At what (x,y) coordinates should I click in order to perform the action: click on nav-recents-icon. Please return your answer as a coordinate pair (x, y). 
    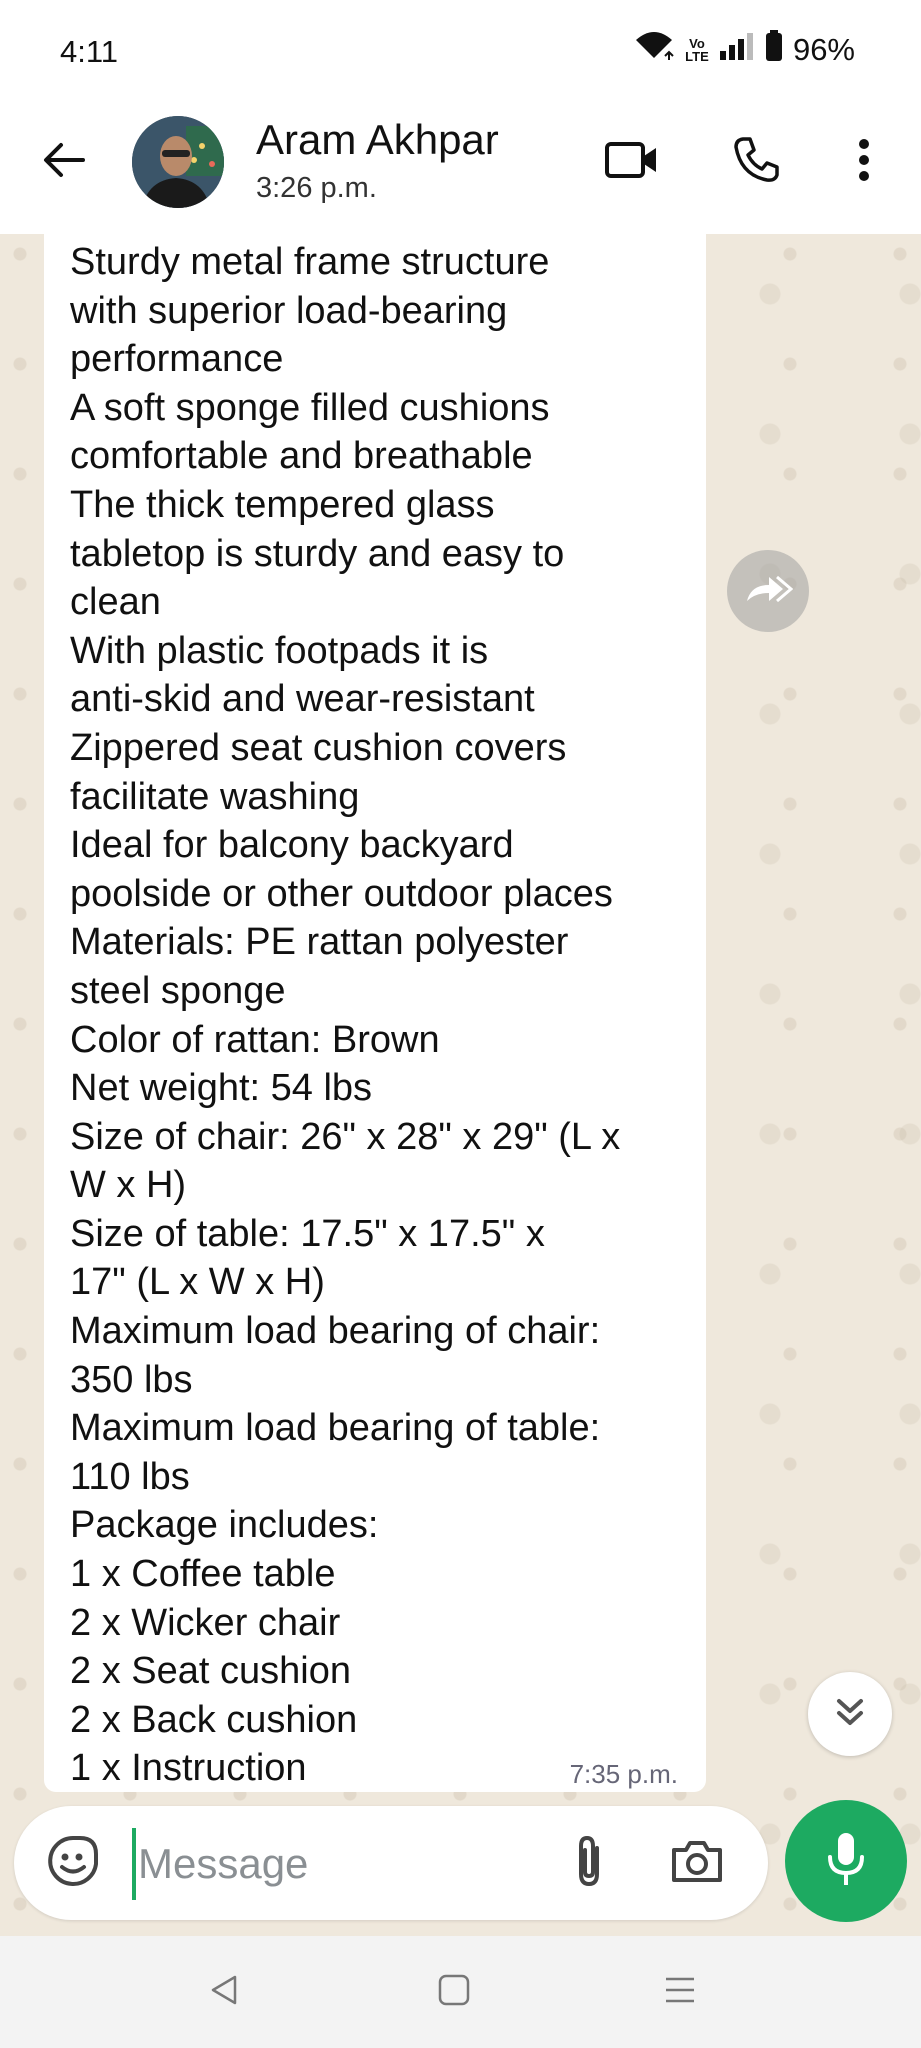
    Looking at the image, I should click on (680, 1992).